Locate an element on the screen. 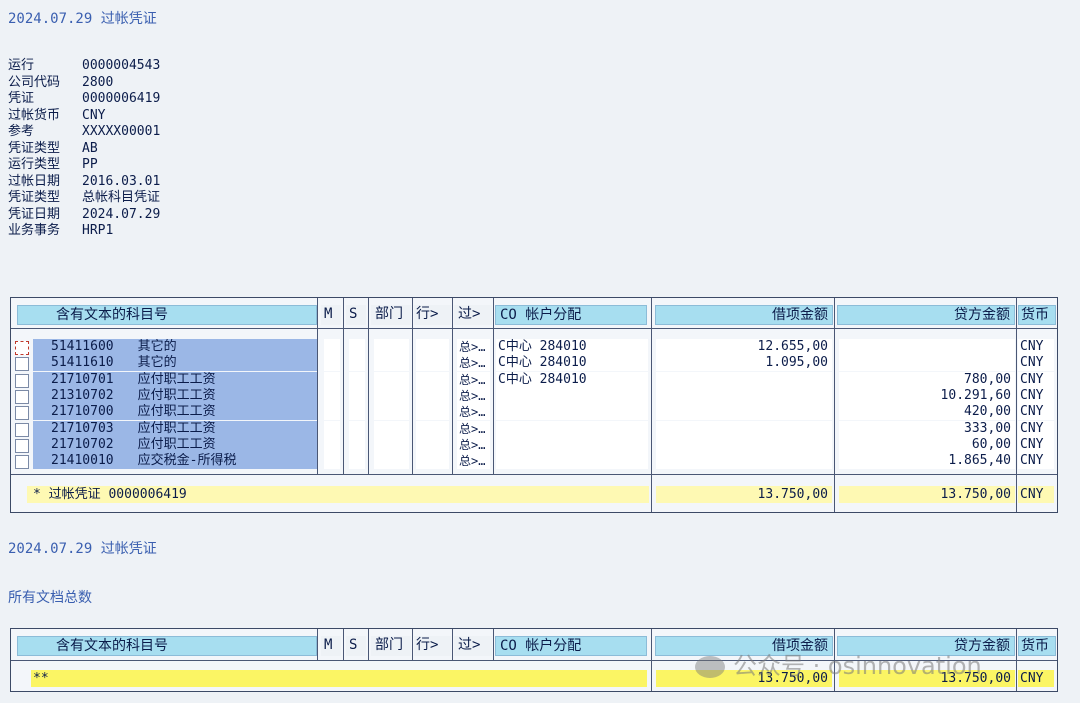 Image resolution: width=1080 pixels, height=703 pixels. account-text: 应付职工工资 is located at coordinates (176, 412).